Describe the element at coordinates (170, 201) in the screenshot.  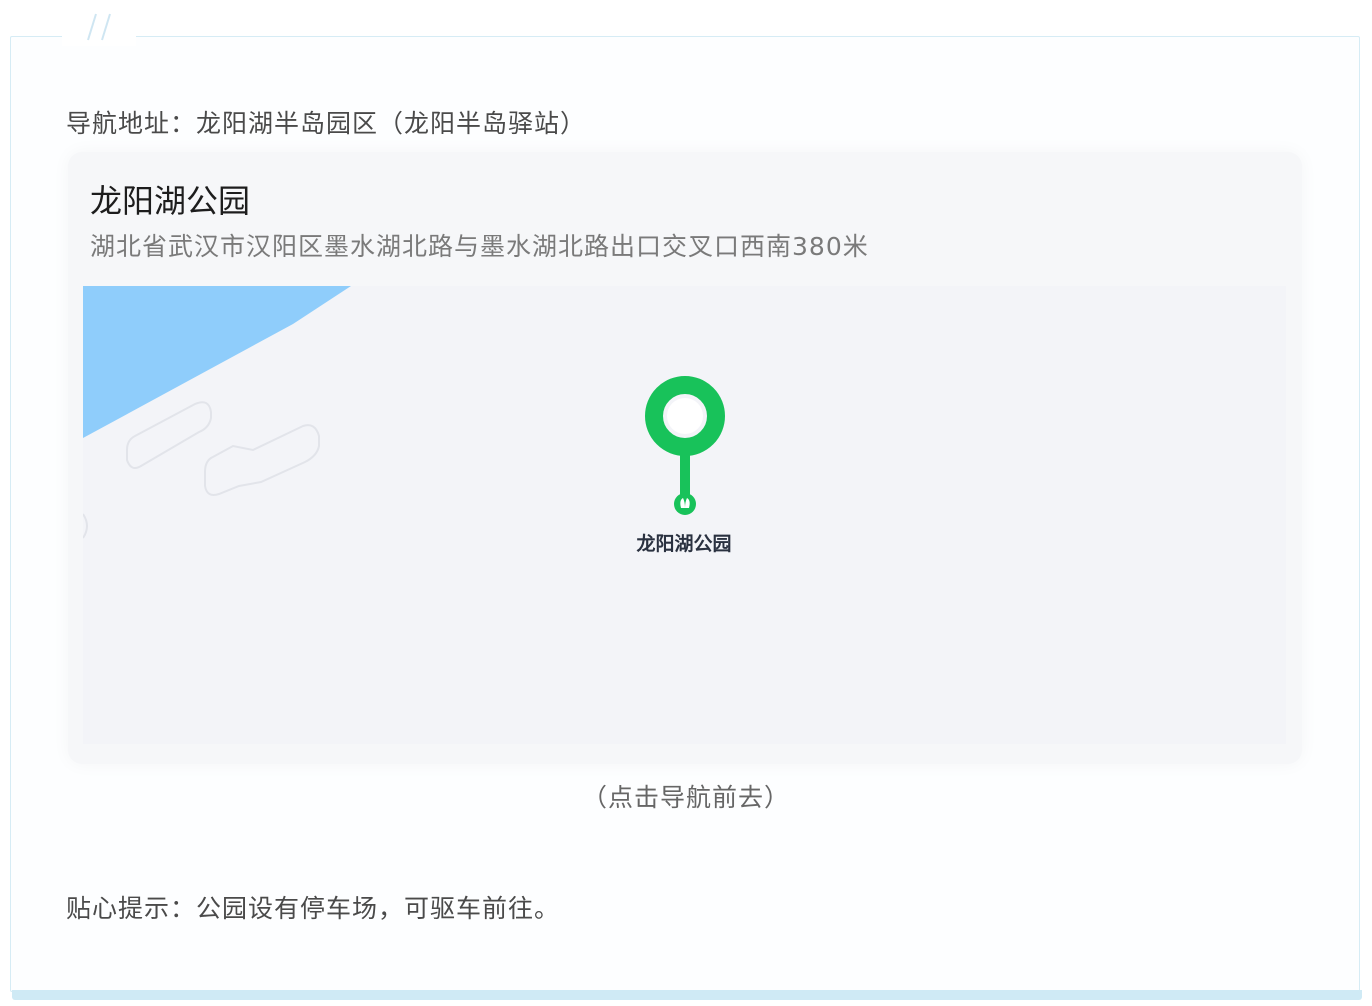
I see `place-name: 龙阳湖公园` at that location.